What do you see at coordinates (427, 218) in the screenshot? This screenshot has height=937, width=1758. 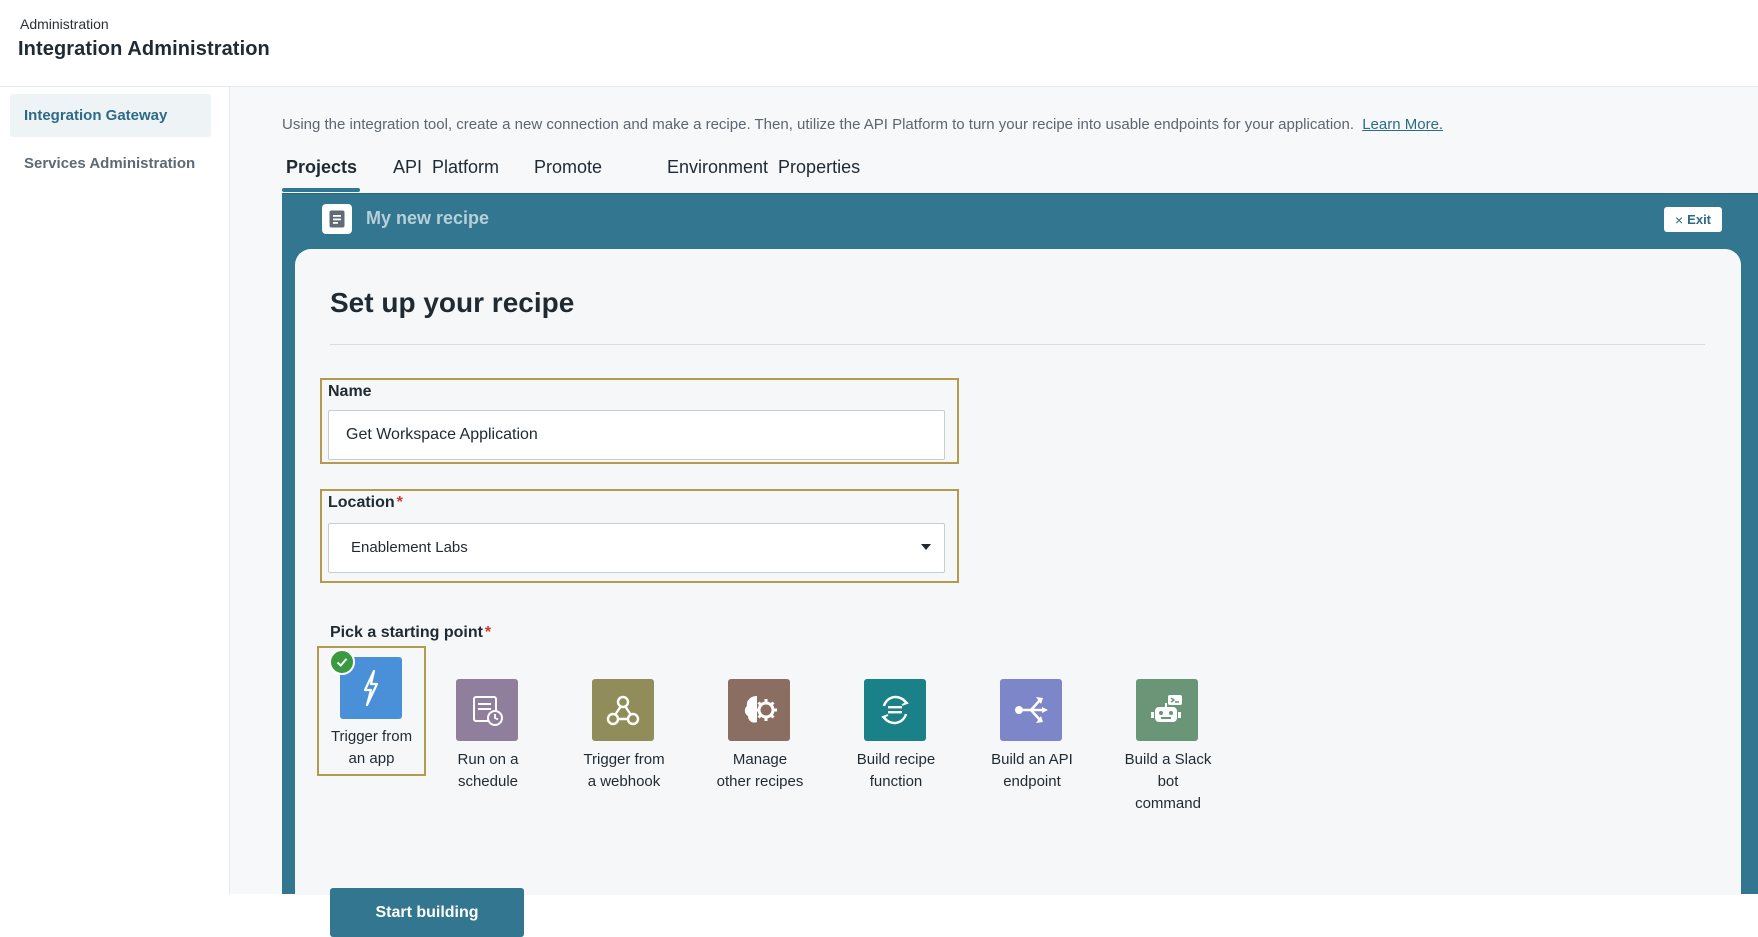 I see `recipe-title: My new recipe` at bounding box center [427, 218].